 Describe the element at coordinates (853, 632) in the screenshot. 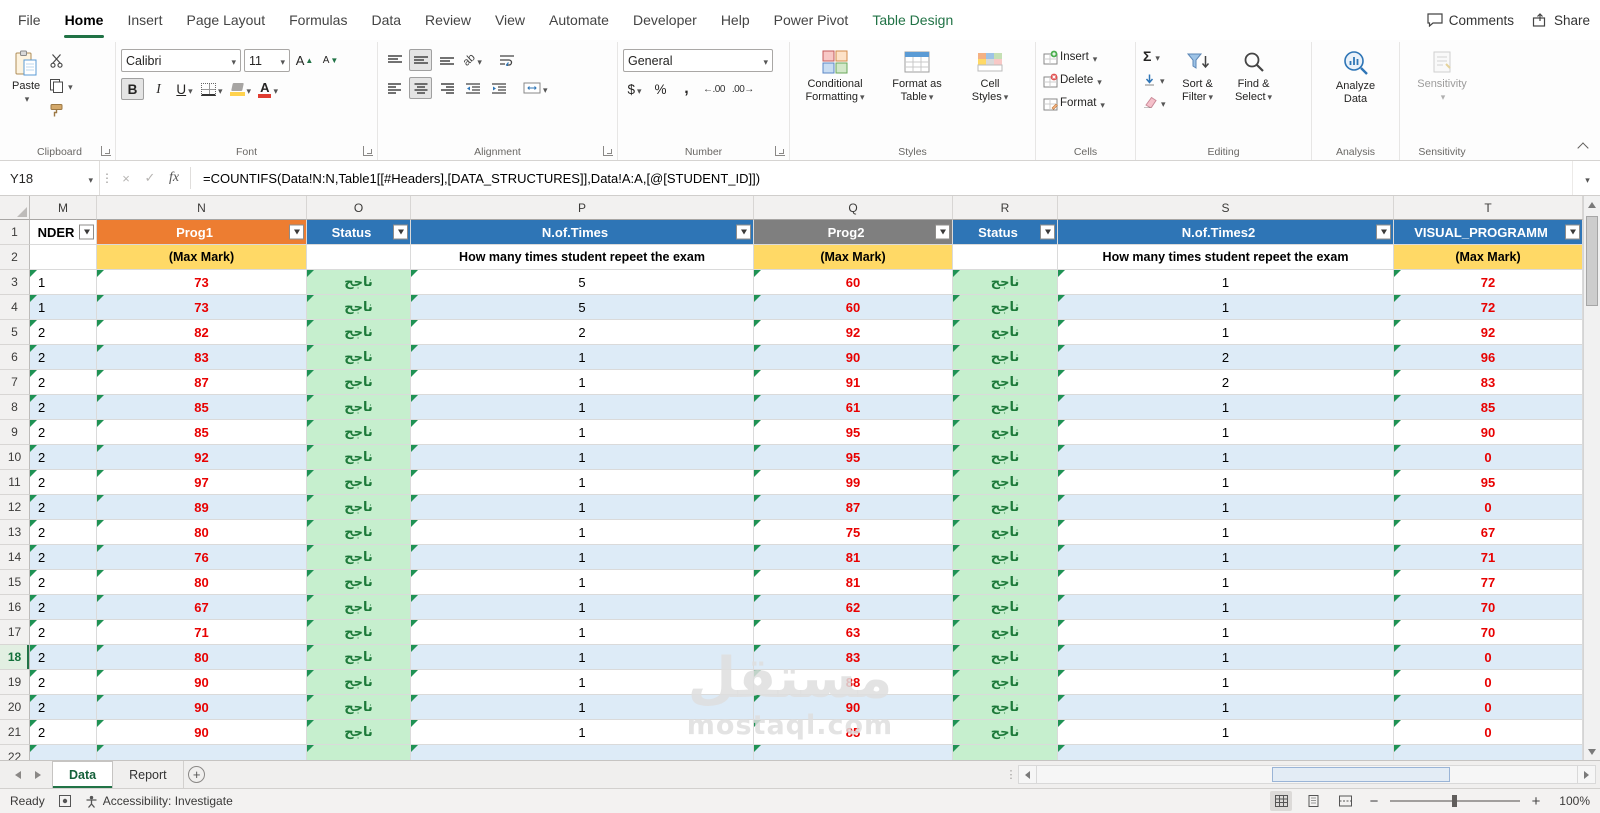

I see `cell-Q17: 63` at that location.